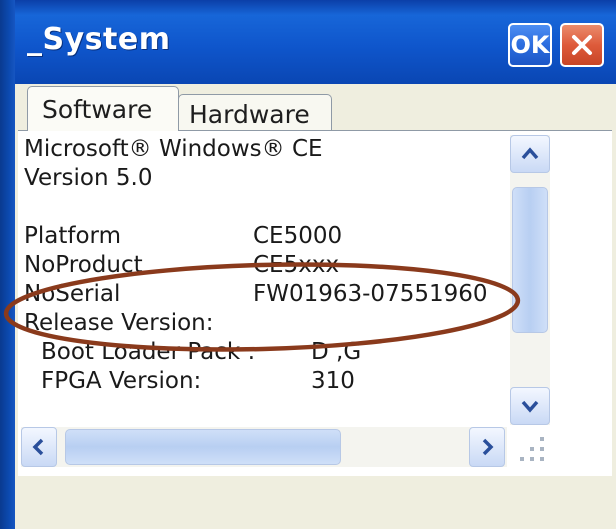 The height and width of the screenshot is (529, 616). I want to click on chevron-right-icon, so click(488, 447).